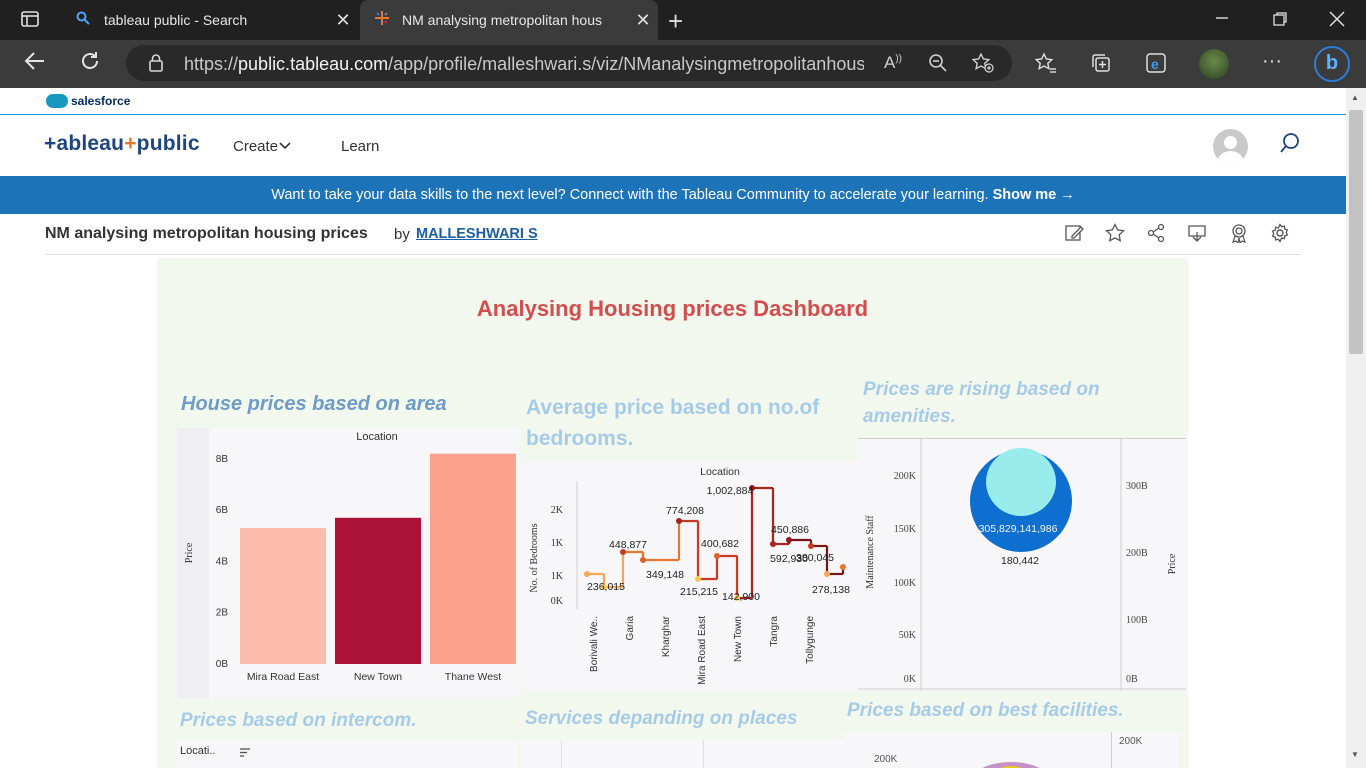 This screenshot has height=768, width=1366. I want to click on tableau-public-logo: +ableau+public, so click(122, 144).